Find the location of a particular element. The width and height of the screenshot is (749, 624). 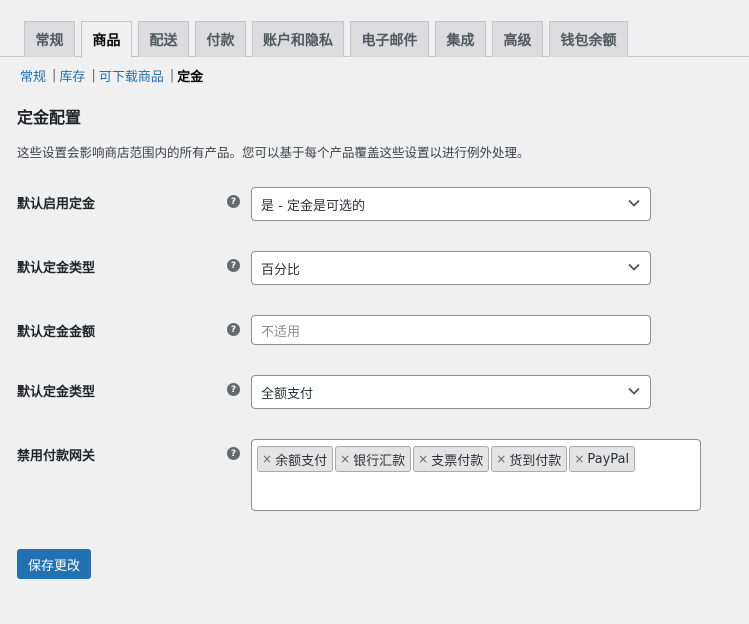

tab-accounts-privacy: 账户和隐私 is located at coordinates (298, 39).